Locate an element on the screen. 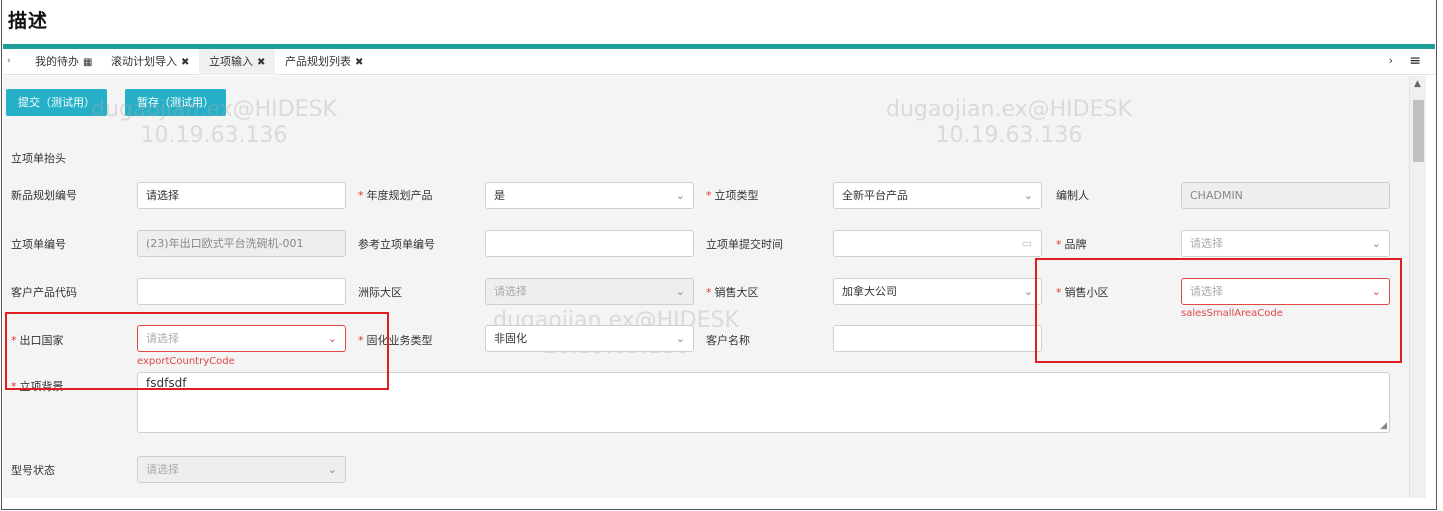 This screenshot has height=511, width=1443. tab-scroll-right-icon: › is located at coordinates (1391, 60).